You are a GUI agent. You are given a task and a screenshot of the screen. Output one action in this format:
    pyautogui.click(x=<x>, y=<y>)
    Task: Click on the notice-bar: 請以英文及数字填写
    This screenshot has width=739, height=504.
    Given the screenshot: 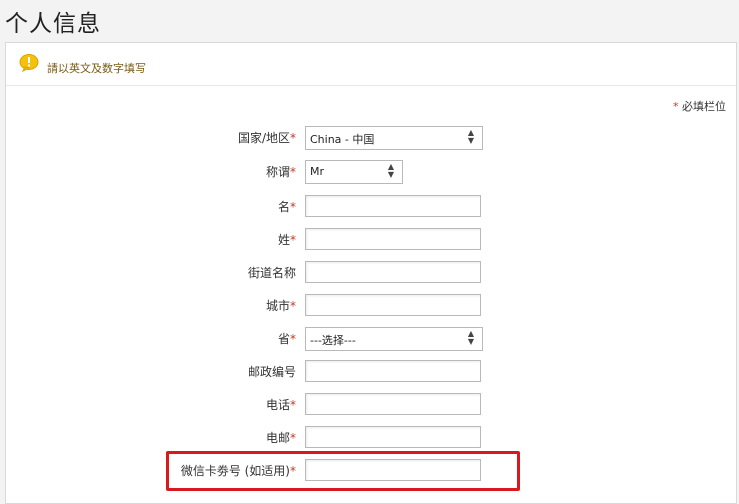 What is the action you would take?
    pyautogui.click(x=371, y=64)
    